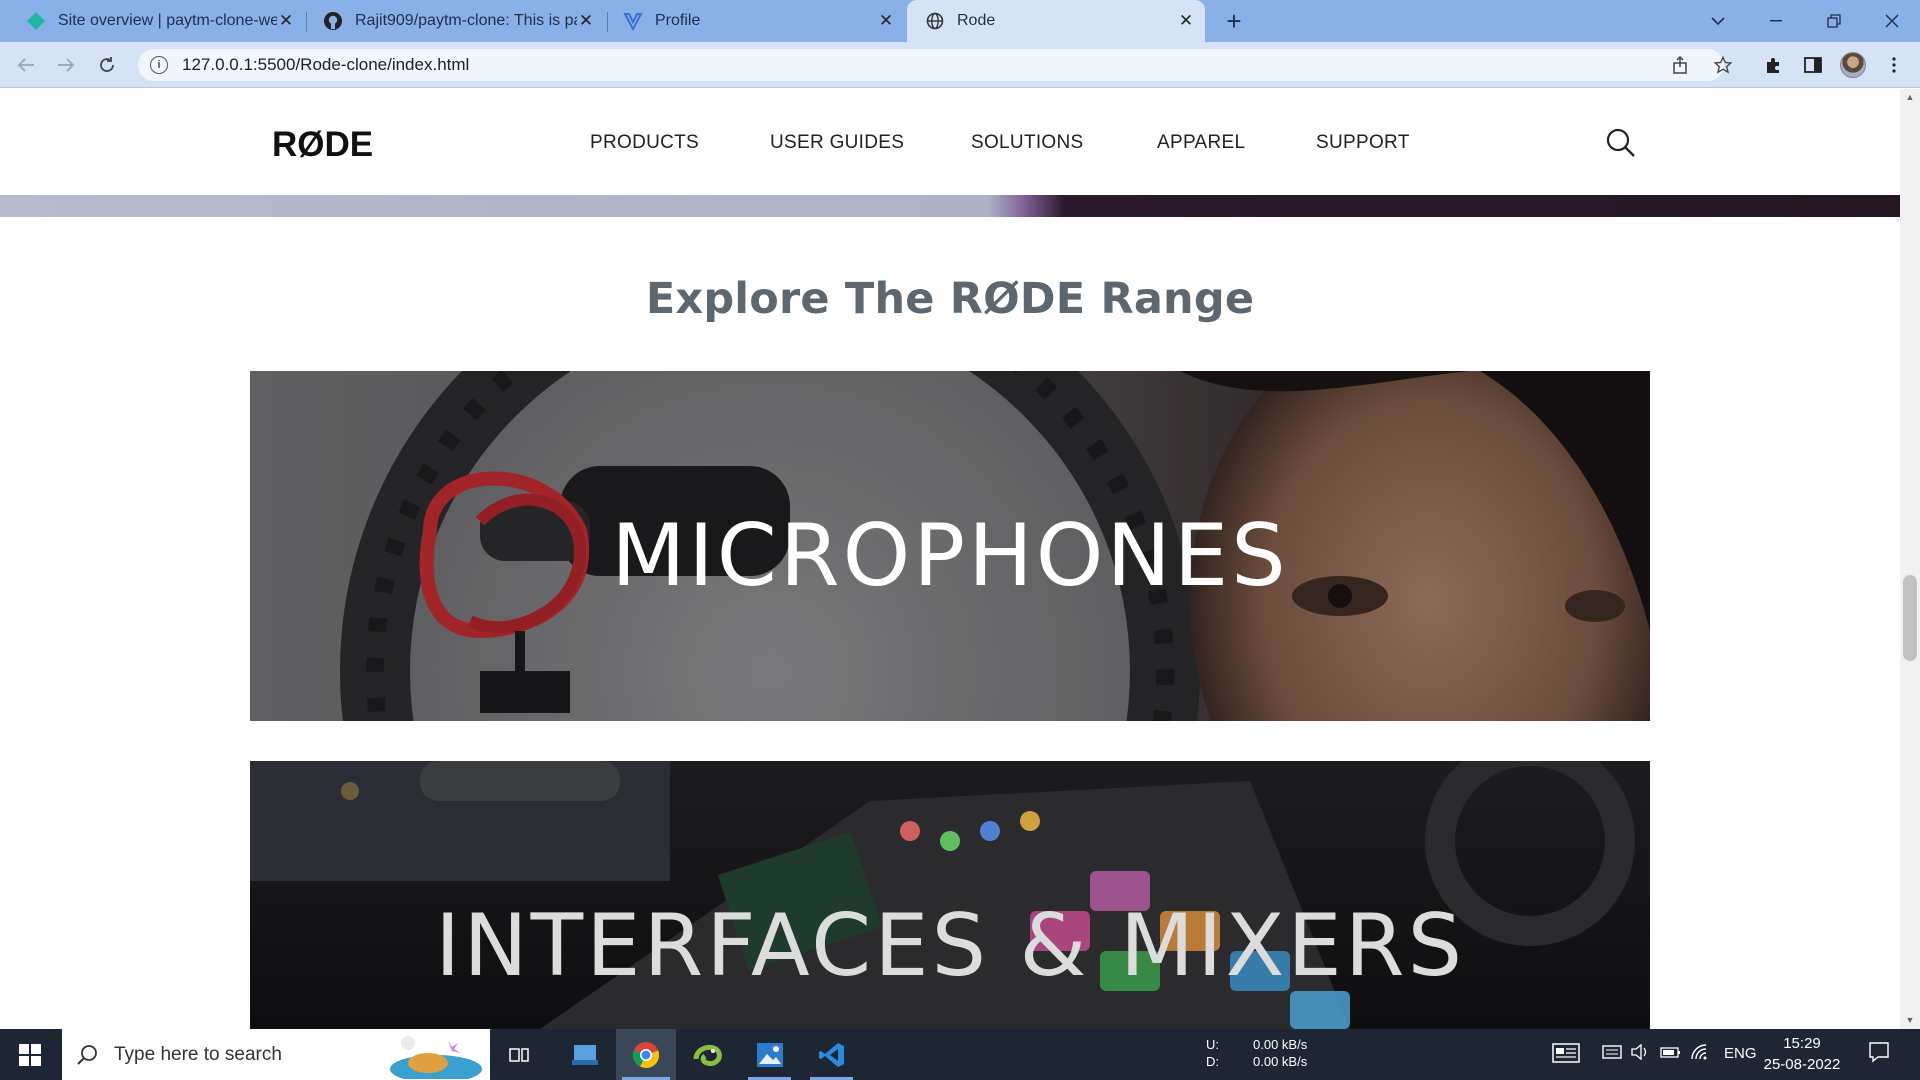 The height and width of the screenshot is (1080, 1920). I want to click on card-label-microphones: MICROPHONES, so click(950, 556).